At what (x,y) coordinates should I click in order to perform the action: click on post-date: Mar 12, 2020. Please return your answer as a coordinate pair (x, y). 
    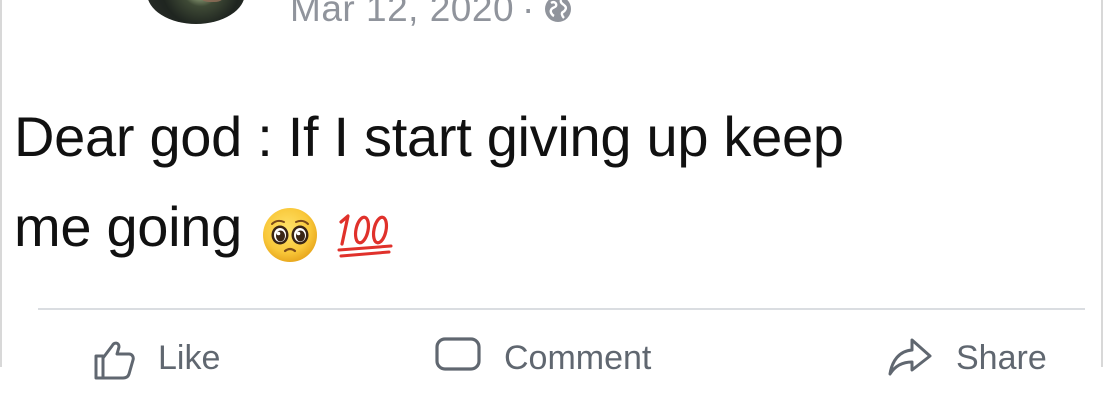
    Looking at the image, I should click on (402, 15).